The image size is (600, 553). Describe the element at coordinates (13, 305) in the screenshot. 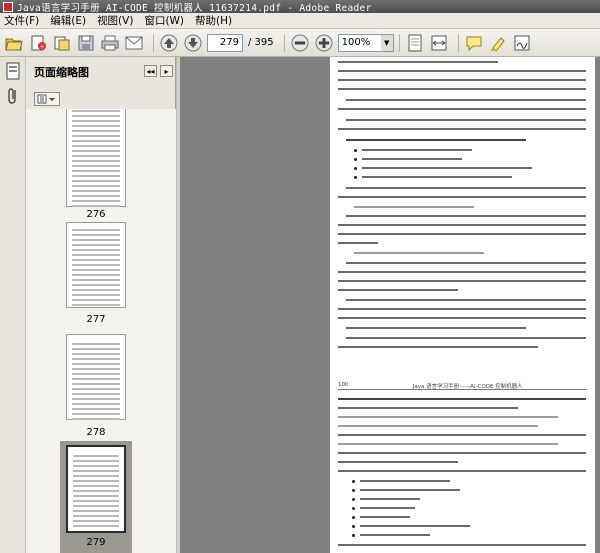

I see `navigation-strip` at that location.